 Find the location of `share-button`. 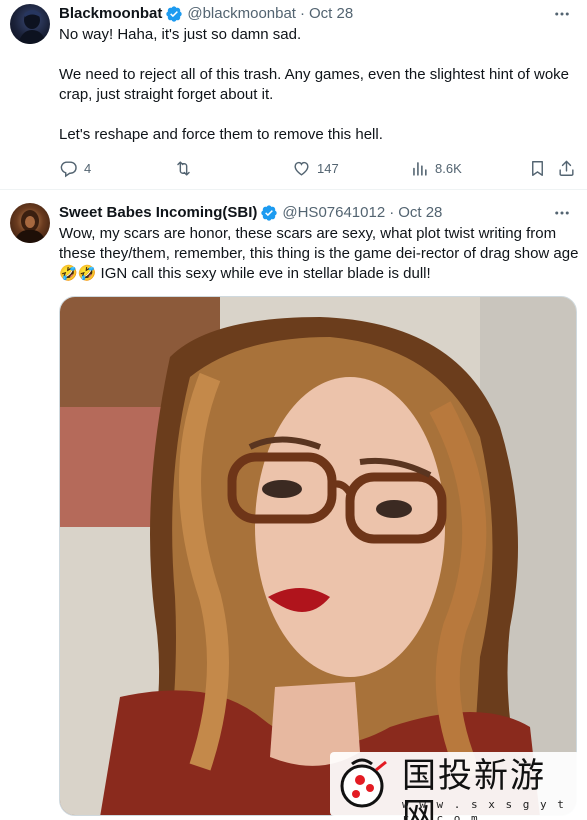

share-button is located at coordinates (566, 168).